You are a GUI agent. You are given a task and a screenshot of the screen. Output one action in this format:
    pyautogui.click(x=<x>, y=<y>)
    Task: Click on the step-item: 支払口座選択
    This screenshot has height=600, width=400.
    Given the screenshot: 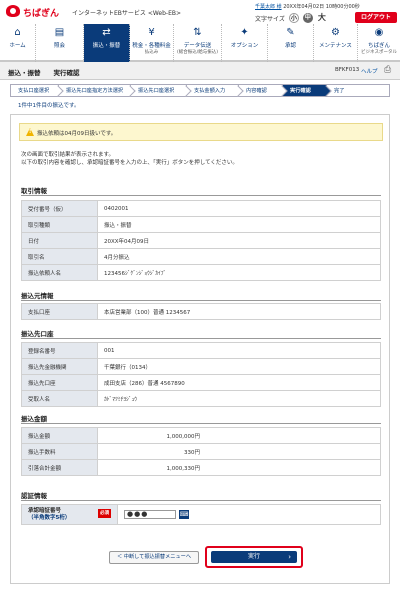 What is the action you would take?
    pyautogui.click(x=34, y=90)
    